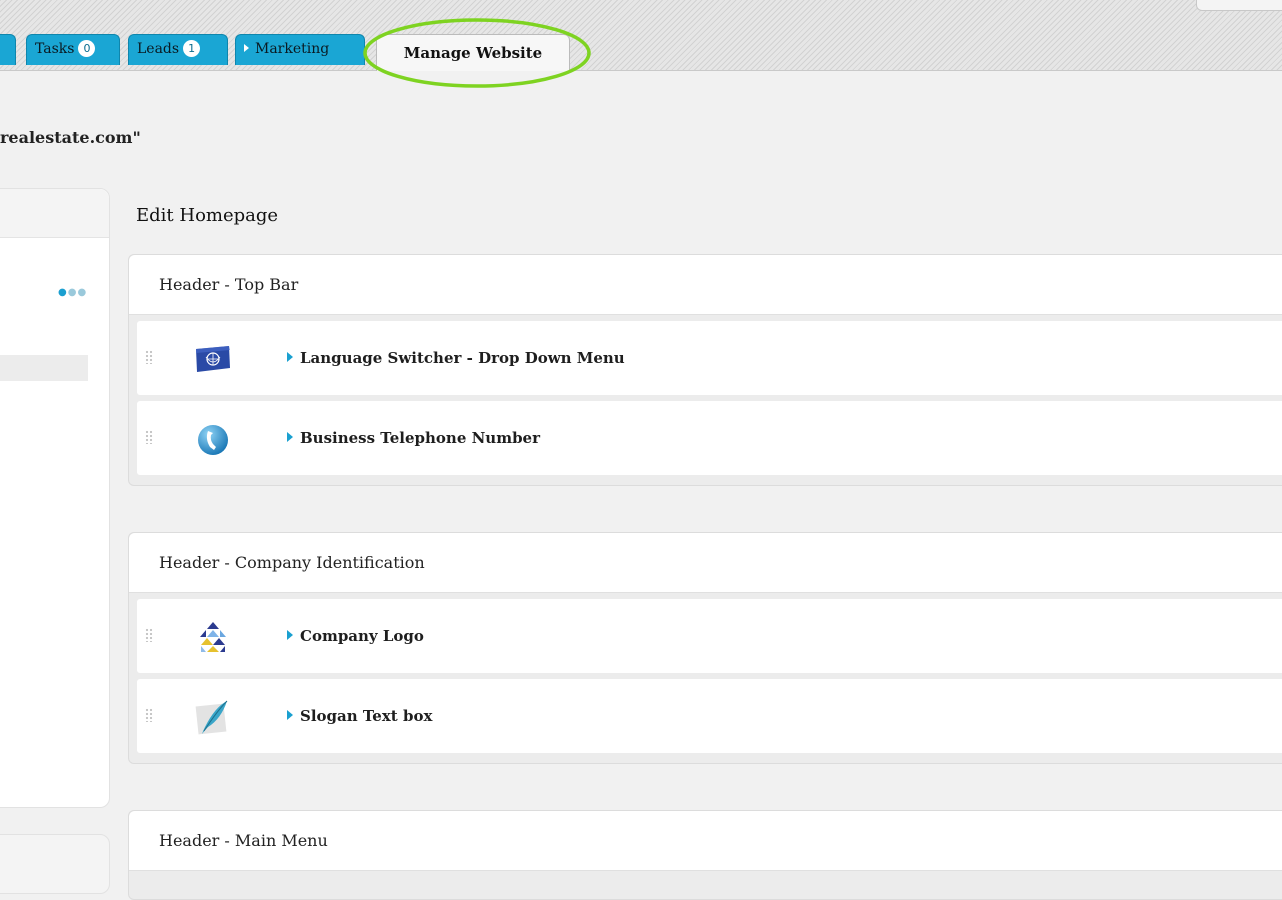 This screenshot has height=900, width=1282. What do you see at coordinates (705, 285) in the screenshot?
I see `section-title: Header - Top Bar` at bounding box center [705, 285].